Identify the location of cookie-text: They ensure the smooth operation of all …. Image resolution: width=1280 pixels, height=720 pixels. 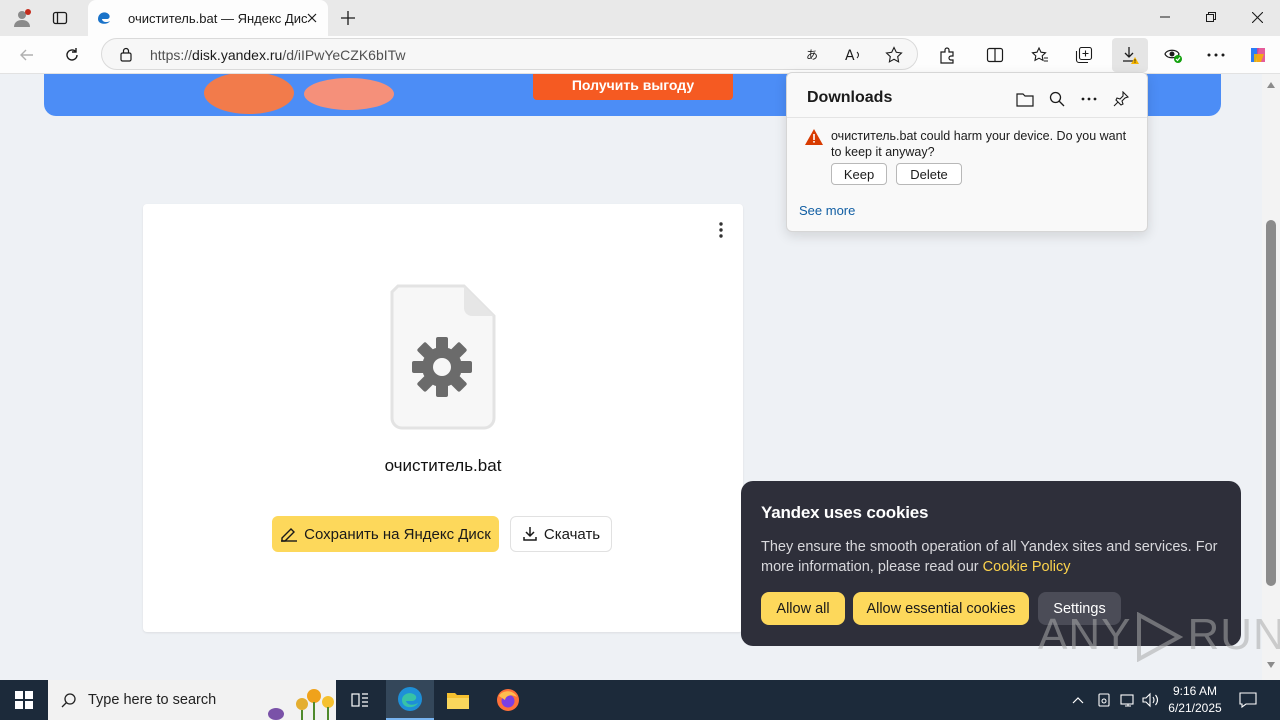
(989, 557).